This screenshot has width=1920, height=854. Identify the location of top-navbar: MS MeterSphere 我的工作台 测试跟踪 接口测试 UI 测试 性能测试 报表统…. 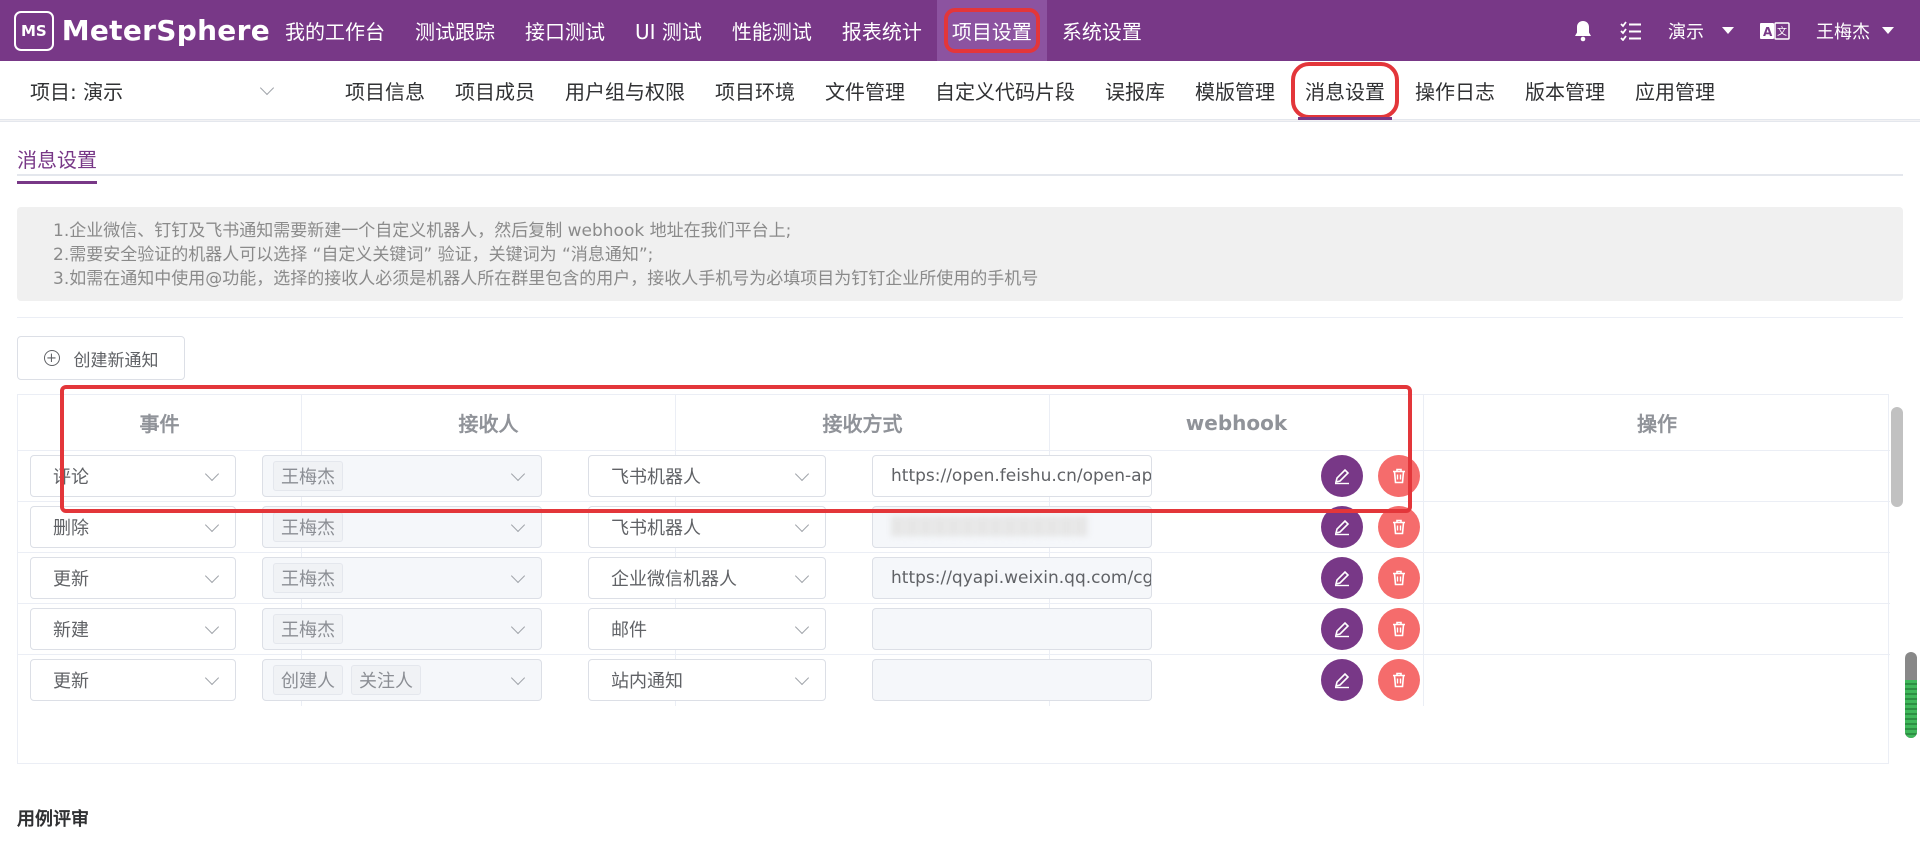
(960, 30).